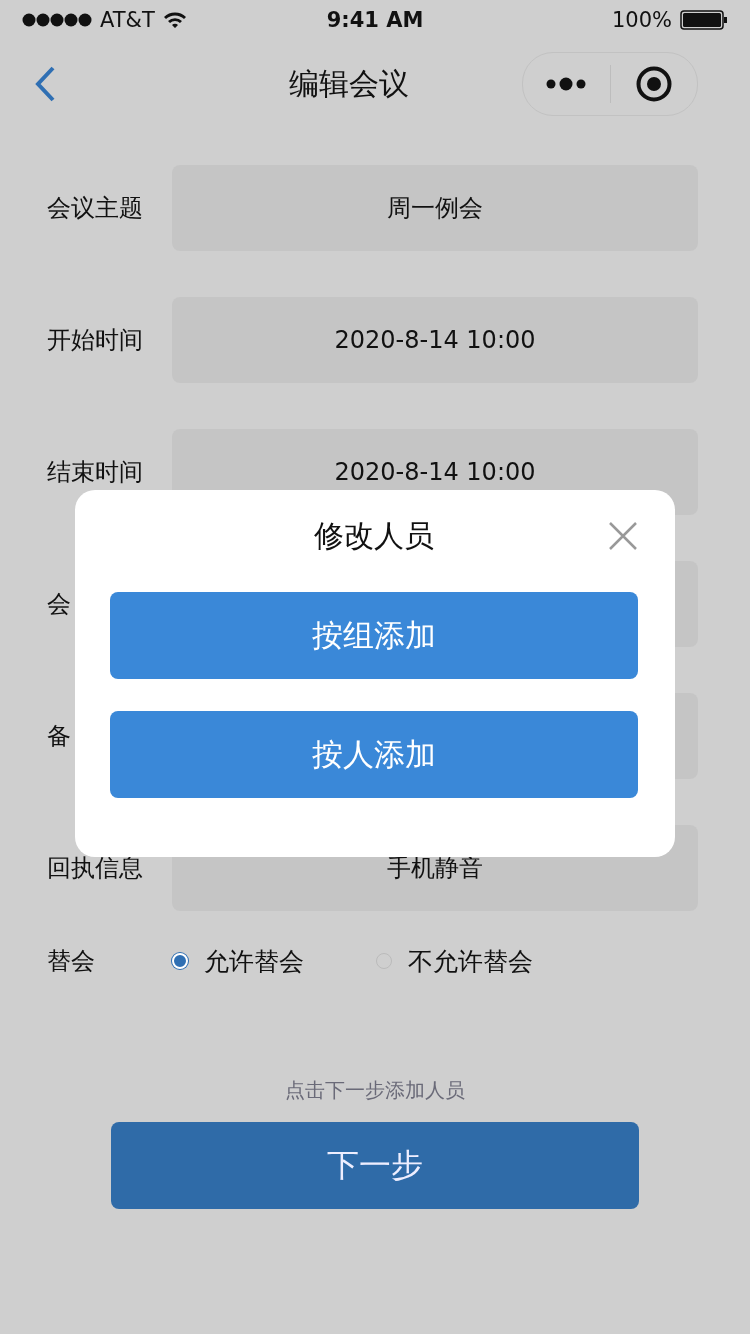 This screenshot has height=1334, width=750. I want to click on add-button: 按组添加, so click(374, 635).